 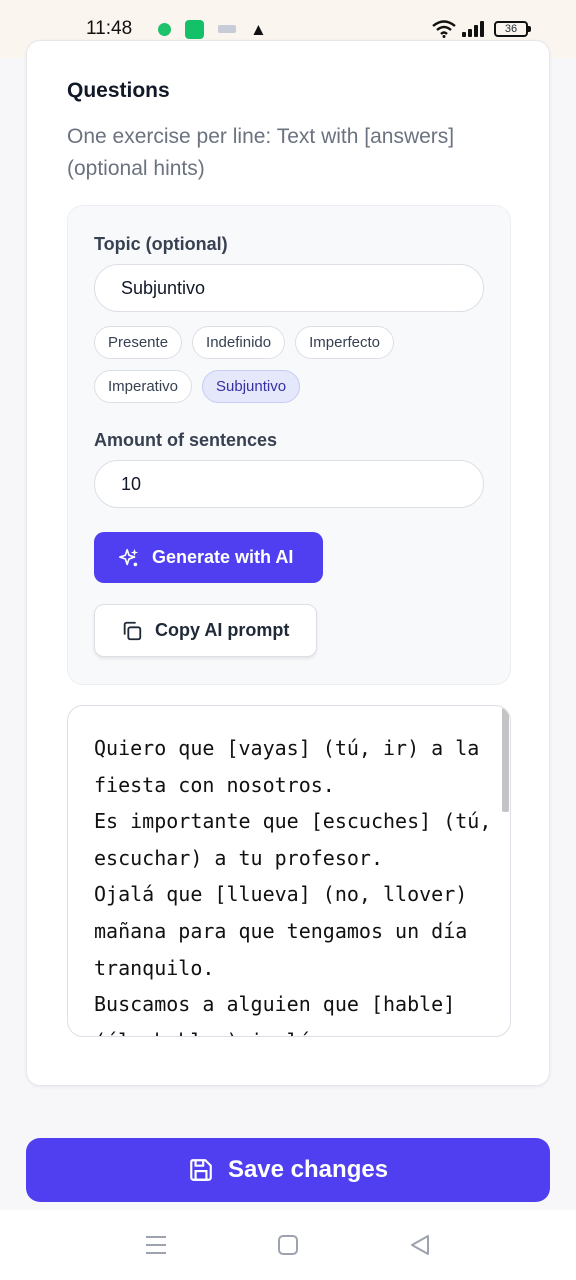 I want to click on status-time: 11:48, so click(x=109, y=28).